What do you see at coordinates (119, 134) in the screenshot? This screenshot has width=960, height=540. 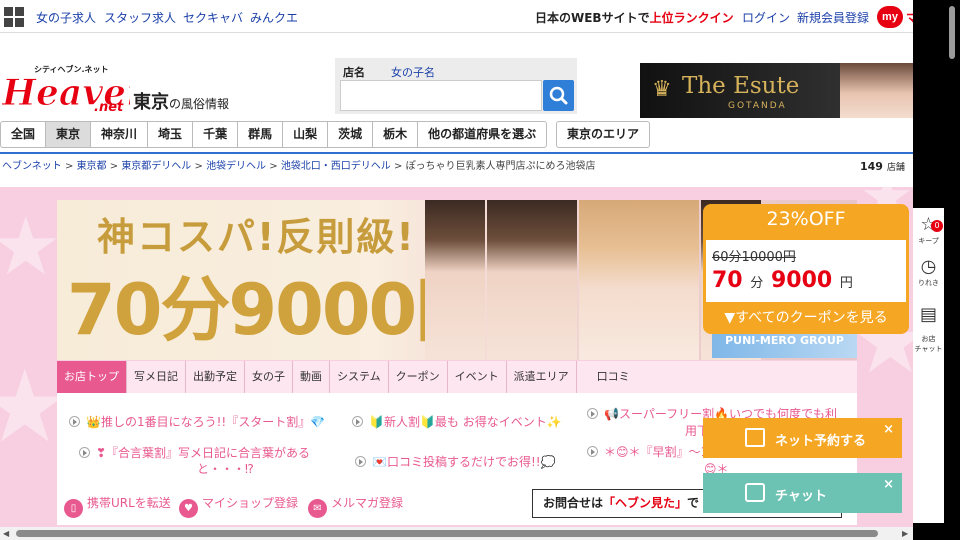 I see `pref-kanagawa: 神奈川` at bounding box center [119, 134].